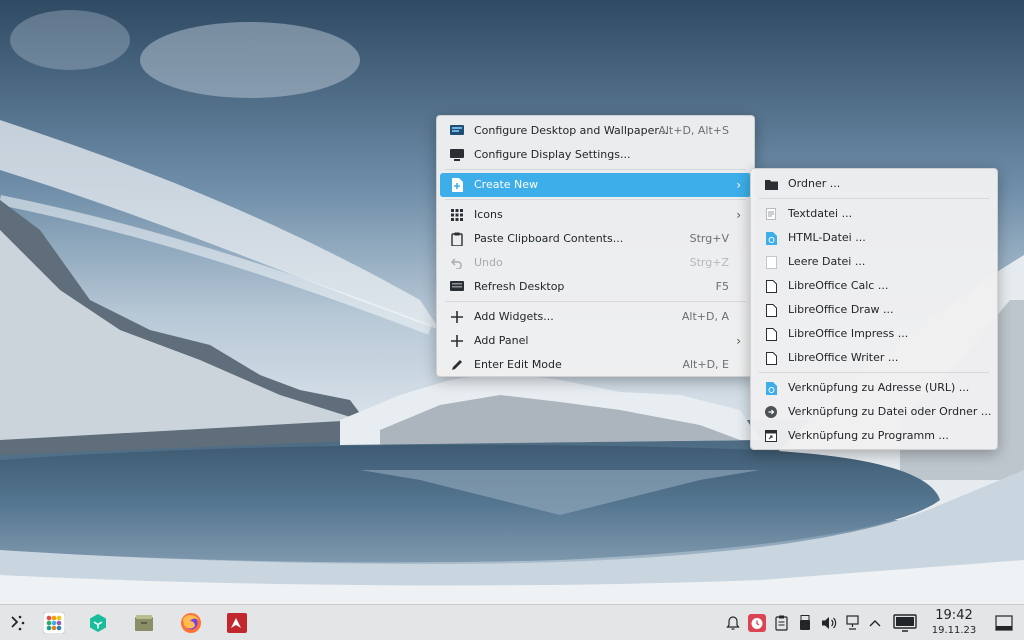 Image resolution: width=1024 pixels, height=640 pixels. What do you see at coordinates (709, 238) in the screenshot?
I see `shortcut-label: Strg+V` at bounding box center [709, 238].